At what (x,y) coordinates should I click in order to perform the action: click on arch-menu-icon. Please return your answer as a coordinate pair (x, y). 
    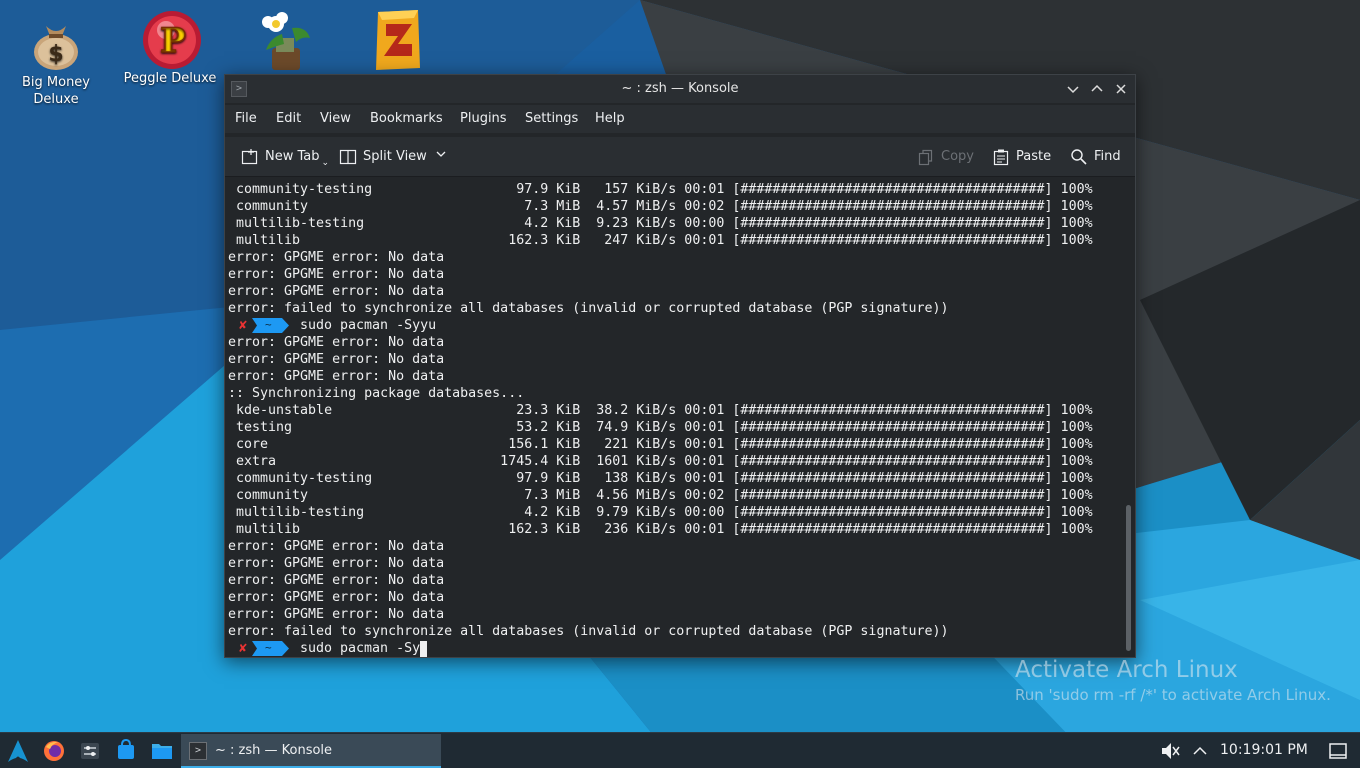
    Looking at the image, I should click on (18, 751).